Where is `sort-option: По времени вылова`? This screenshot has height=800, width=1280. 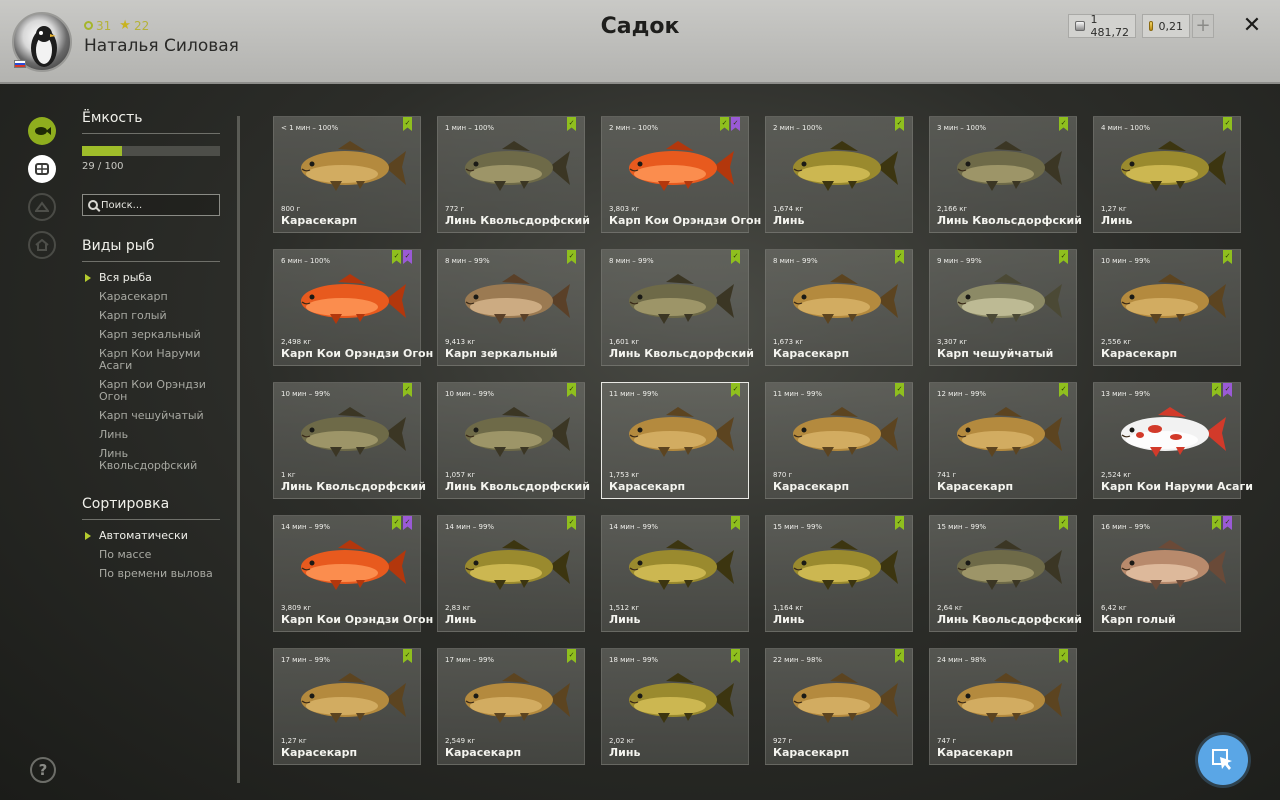
sort-option: По времени вылова is located at coordinates (151, 574).